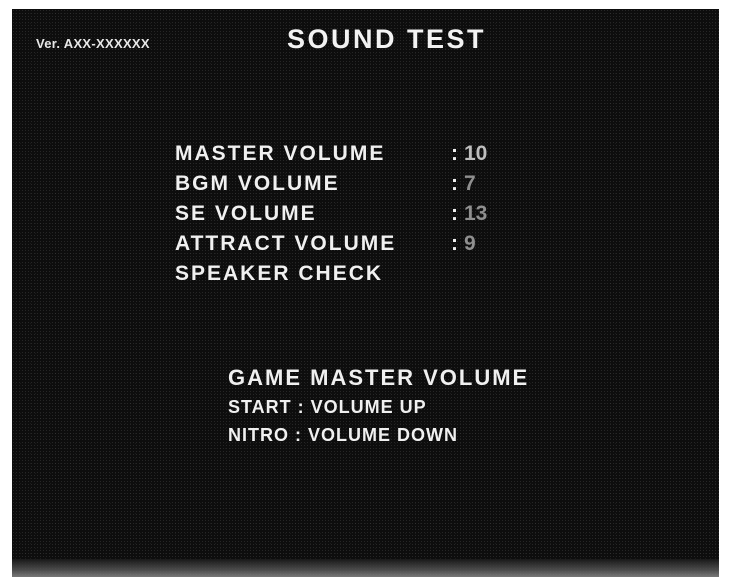 The height and width of the screenshot is (587, 733). I want to click on menu-item-label: MASTER VOLUME, so click(280, 153).